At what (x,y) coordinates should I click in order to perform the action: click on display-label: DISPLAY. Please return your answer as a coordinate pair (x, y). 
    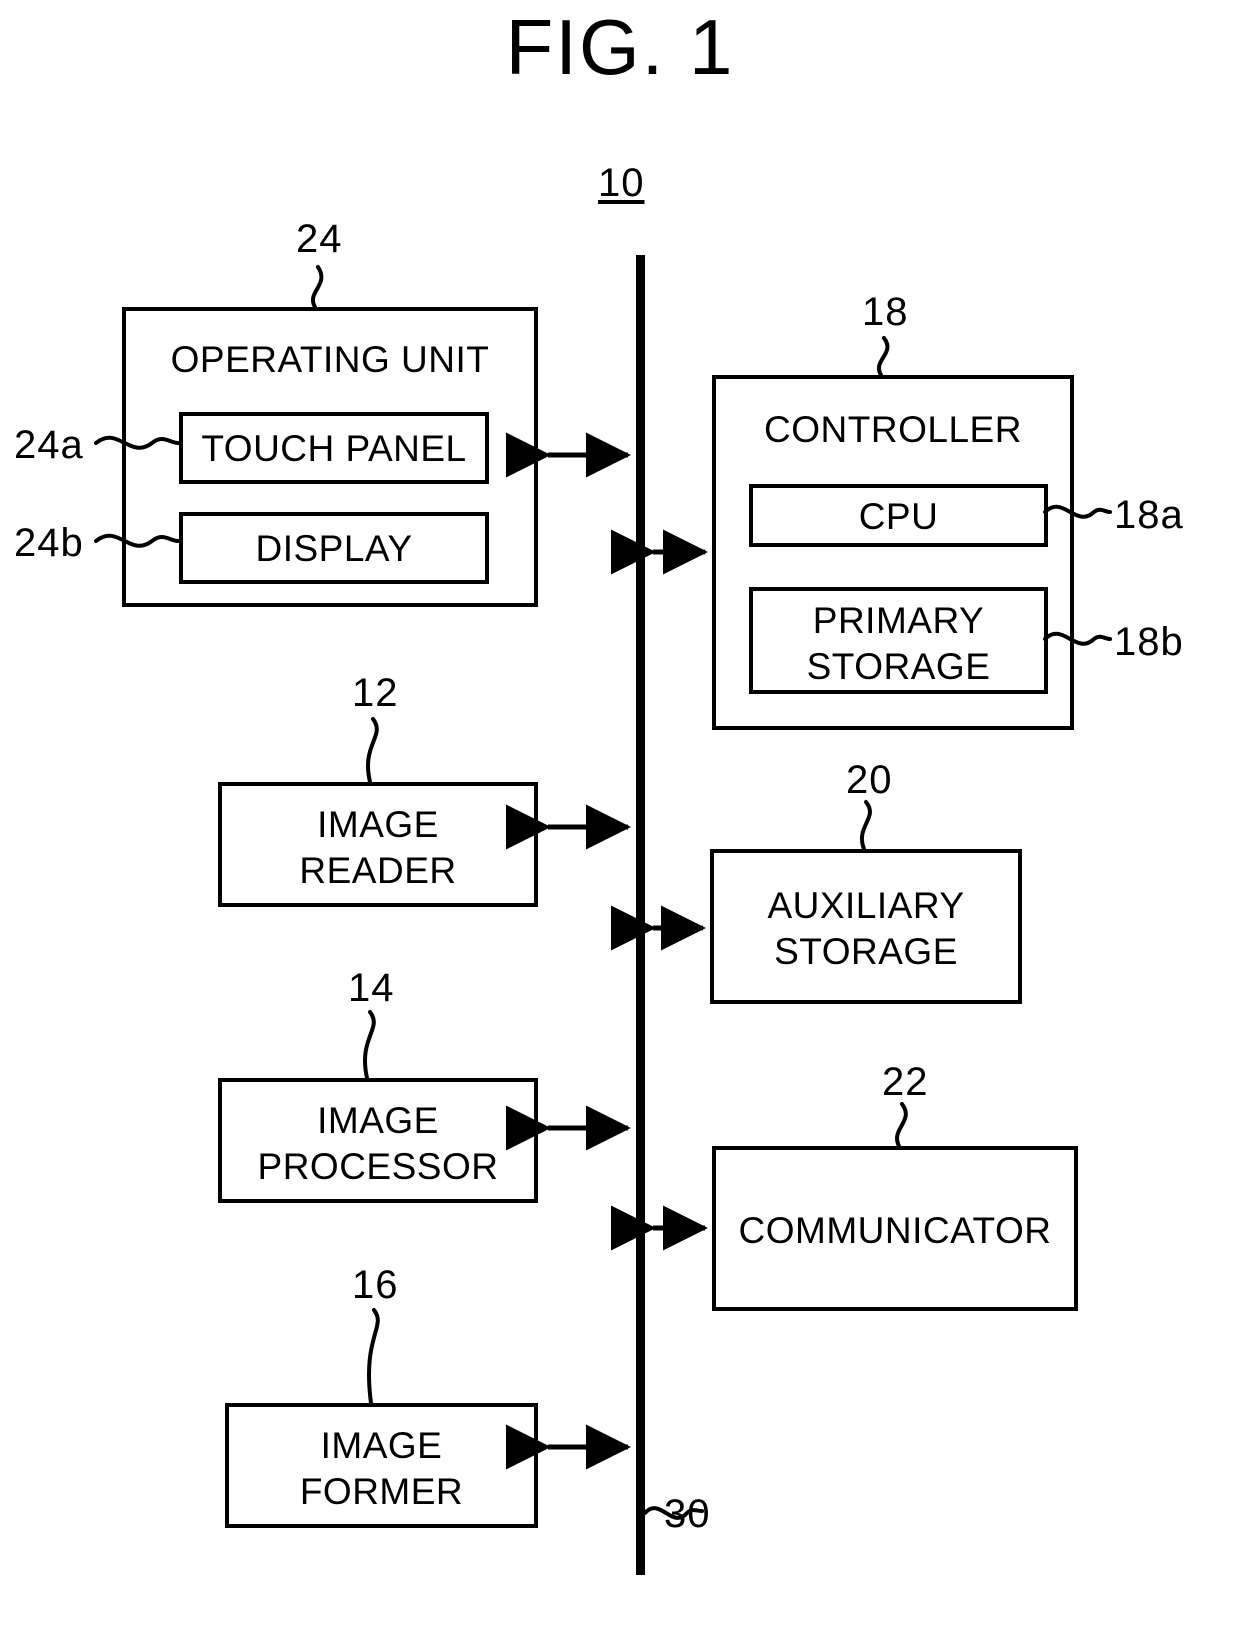
    Looking at the image, I should click on (334, 548).